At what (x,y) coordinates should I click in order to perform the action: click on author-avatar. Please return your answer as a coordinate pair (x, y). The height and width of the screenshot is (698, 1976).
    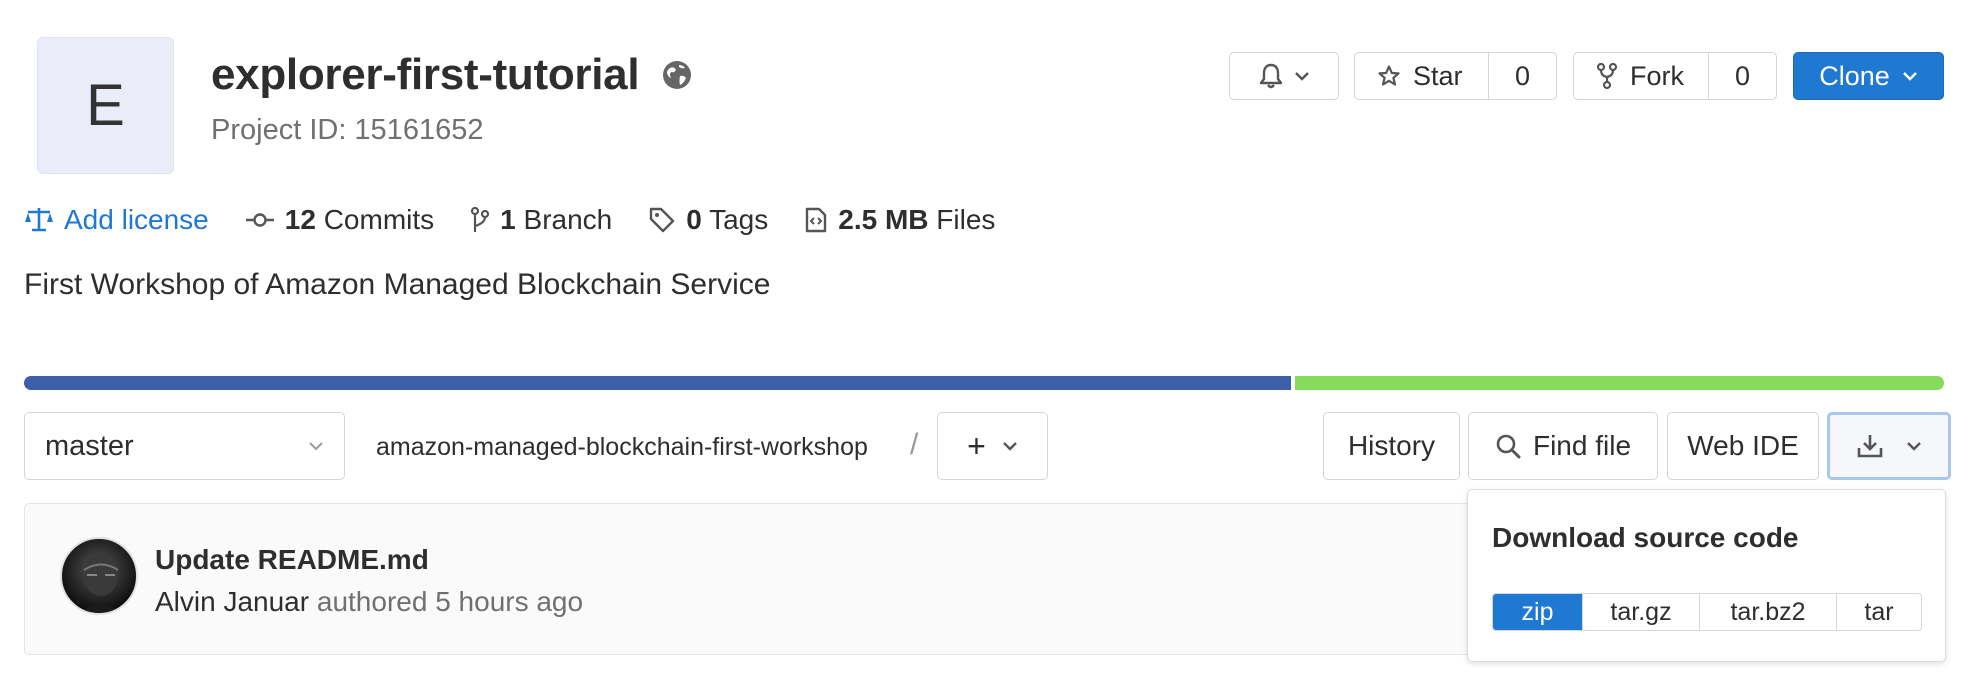
    Looking at the image, I should click on (99, 576).